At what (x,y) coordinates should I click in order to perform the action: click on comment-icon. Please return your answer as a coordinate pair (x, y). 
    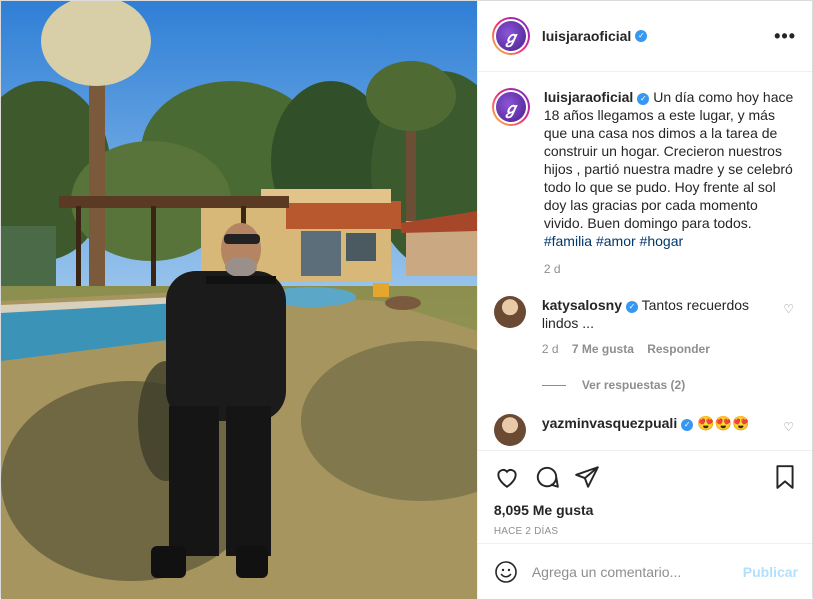
    Looking at the image, I should click on (547, 477).